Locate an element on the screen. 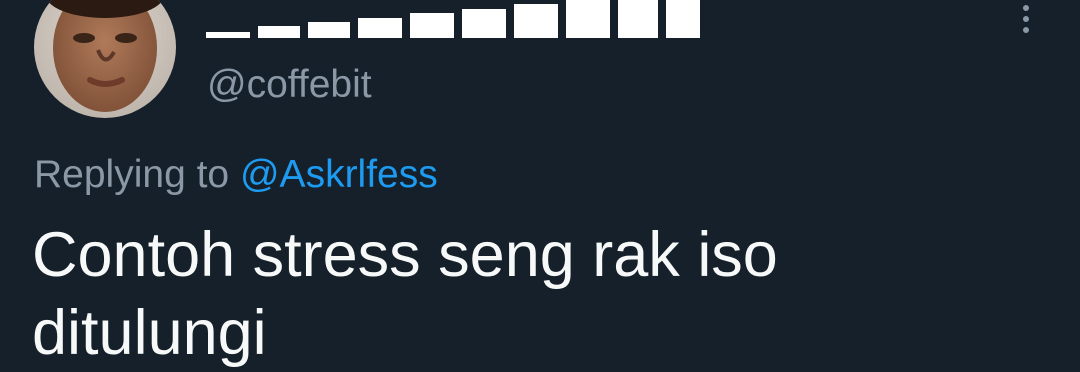 This screenshot has height=372, width=1080. user-handle: @coffebit is located at coordinates (289, 85).